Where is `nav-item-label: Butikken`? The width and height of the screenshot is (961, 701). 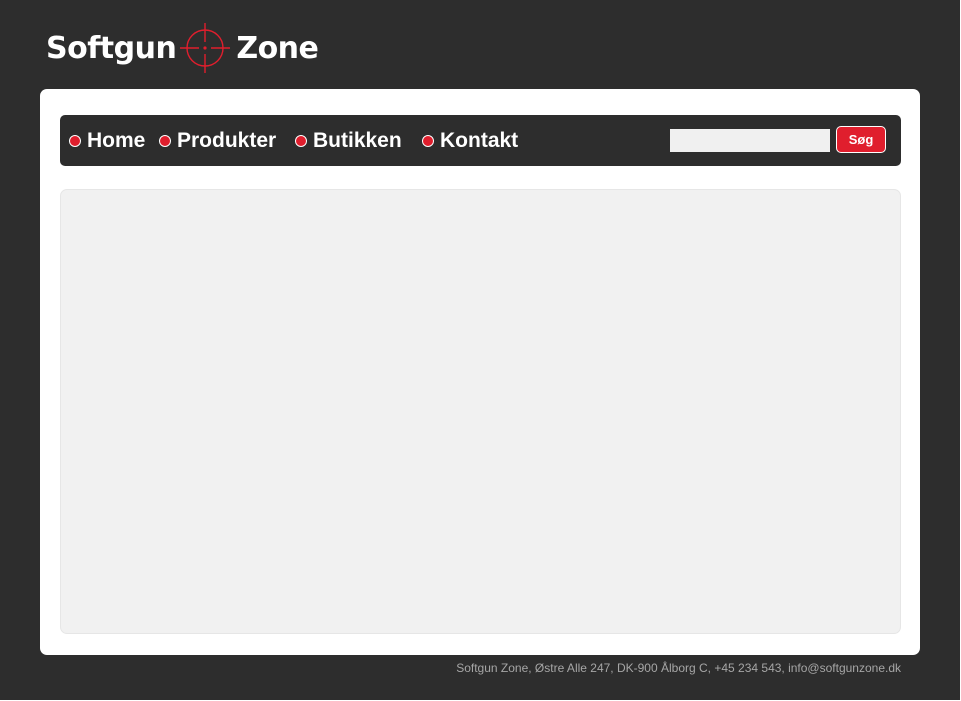
nav-item-label: Butikken is located at coordinates (357, 140).